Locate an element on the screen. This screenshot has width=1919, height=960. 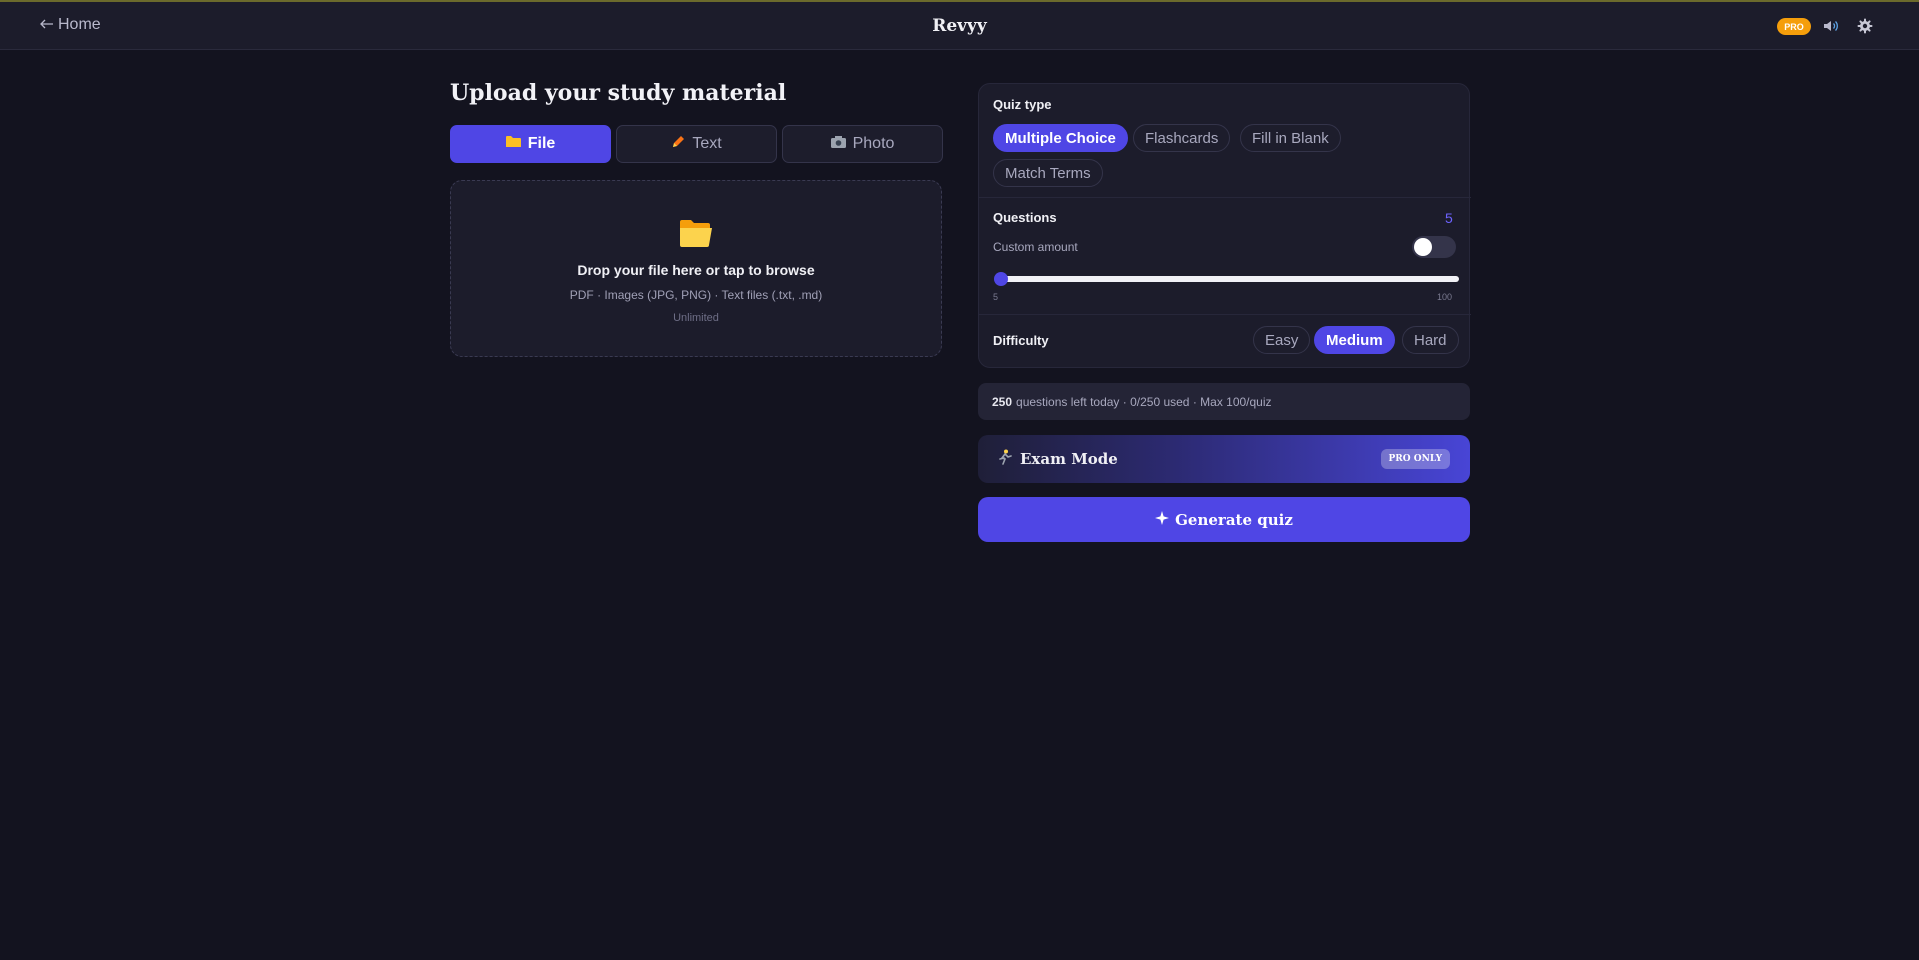
exam-mode-button: Exam Mode PRO ONLY is located at coordinates (1224, 459).